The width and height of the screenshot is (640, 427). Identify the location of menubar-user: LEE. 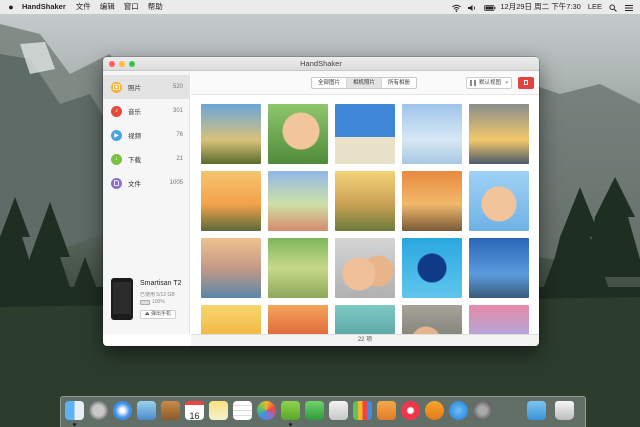
(595, 7).